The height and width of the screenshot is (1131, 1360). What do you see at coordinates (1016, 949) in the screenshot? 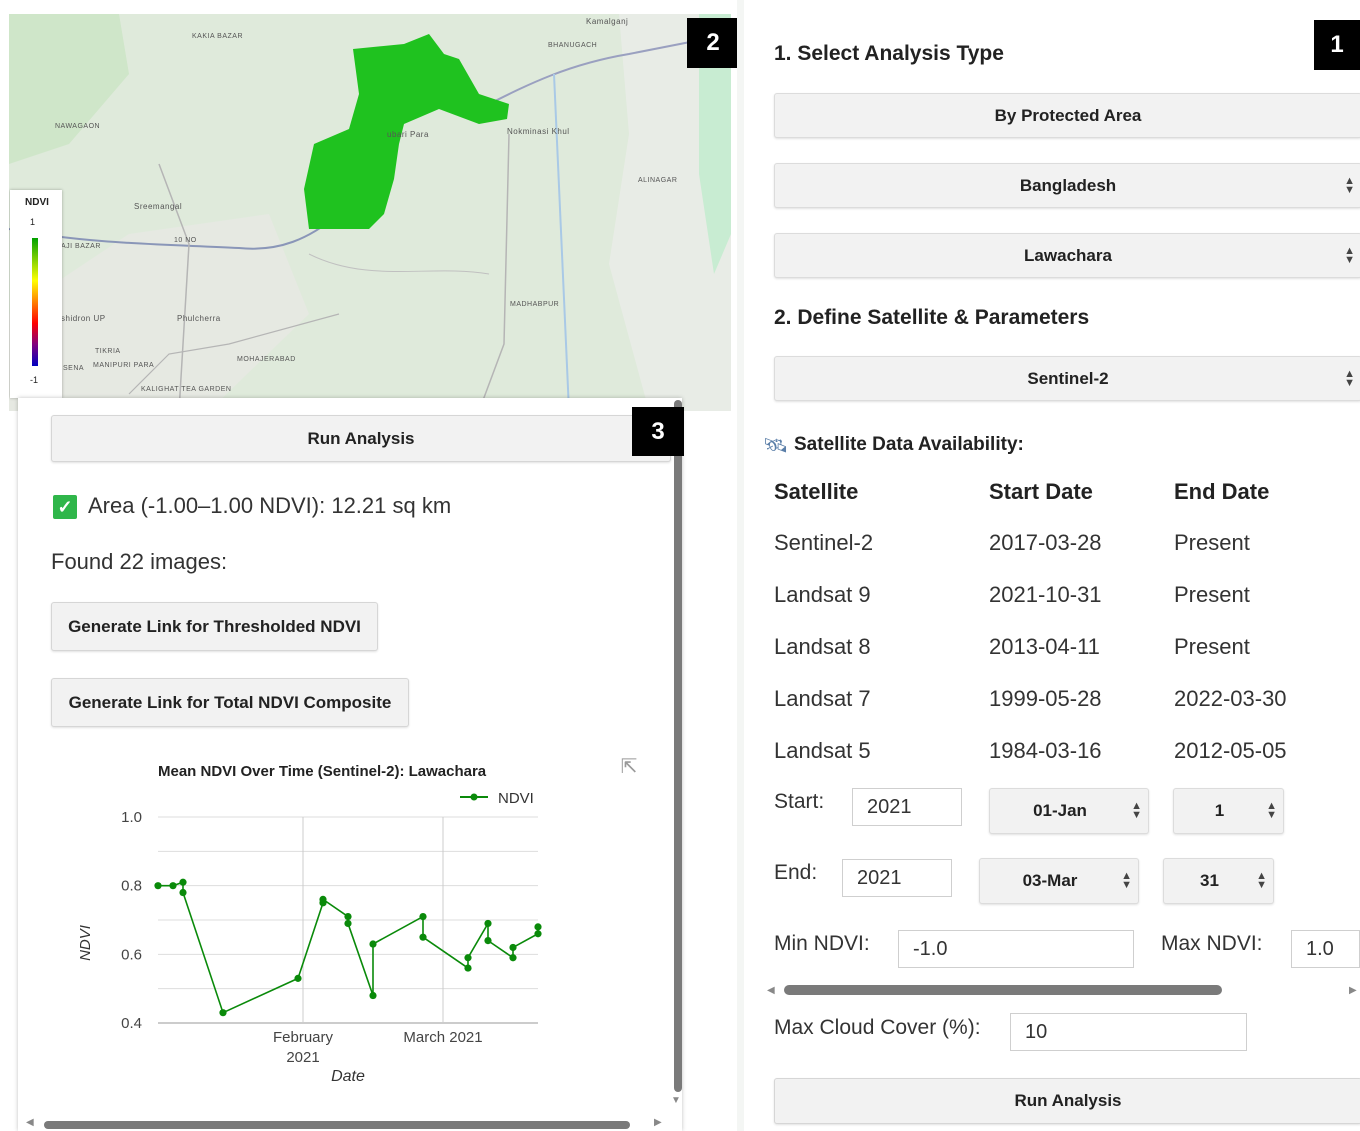
I see `min-ndvi-input: -1.0` at bounding box center [1016, 949].